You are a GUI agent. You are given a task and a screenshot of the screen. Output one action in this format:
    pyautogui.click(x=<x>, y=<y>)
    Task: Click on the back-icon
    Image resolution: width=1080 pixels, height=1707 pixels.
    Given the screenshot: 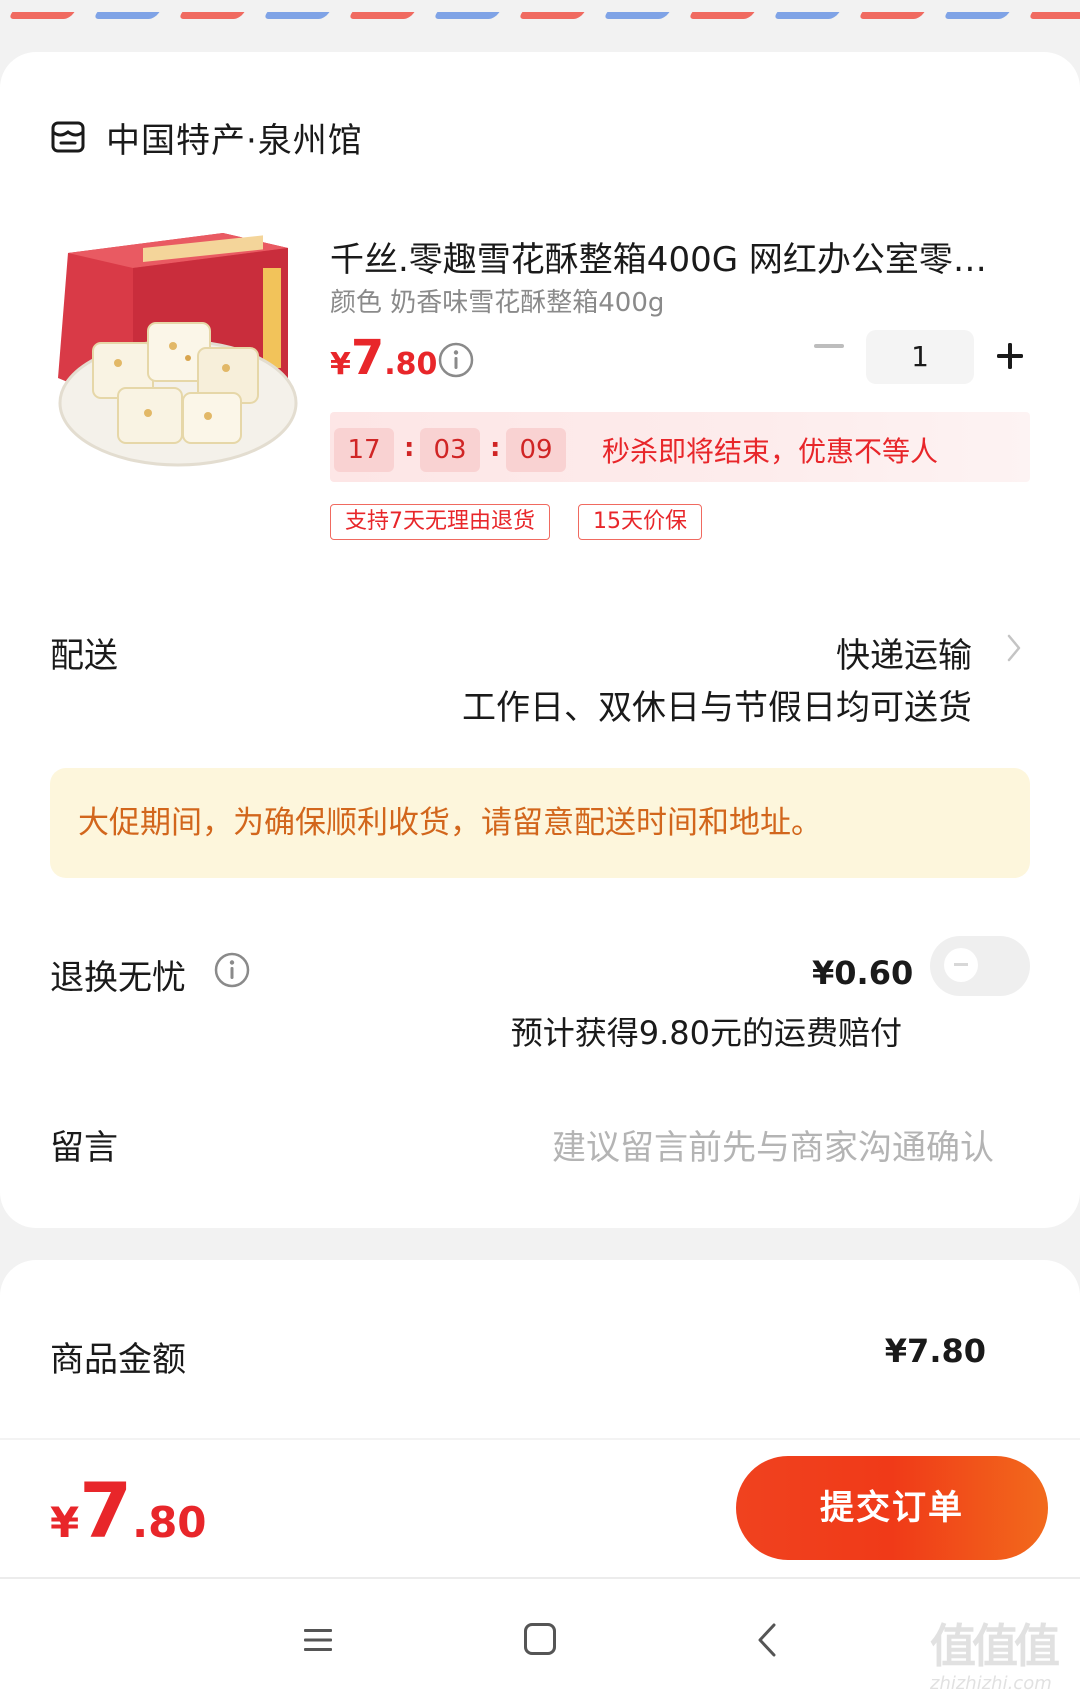 What is the action you would take?
    pyautogui.click(x=767, y=1640)
    